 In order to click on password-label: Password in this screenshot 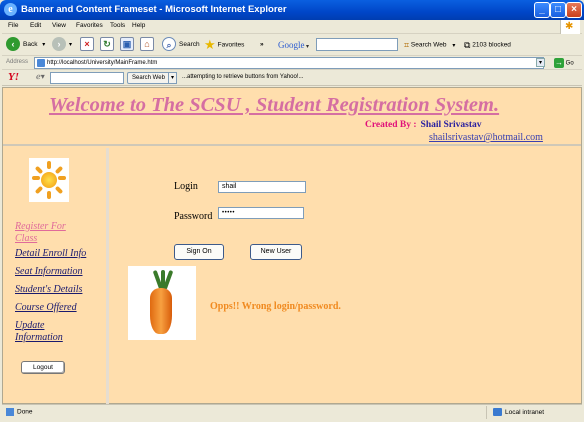, I will do `click(193, 216)`.